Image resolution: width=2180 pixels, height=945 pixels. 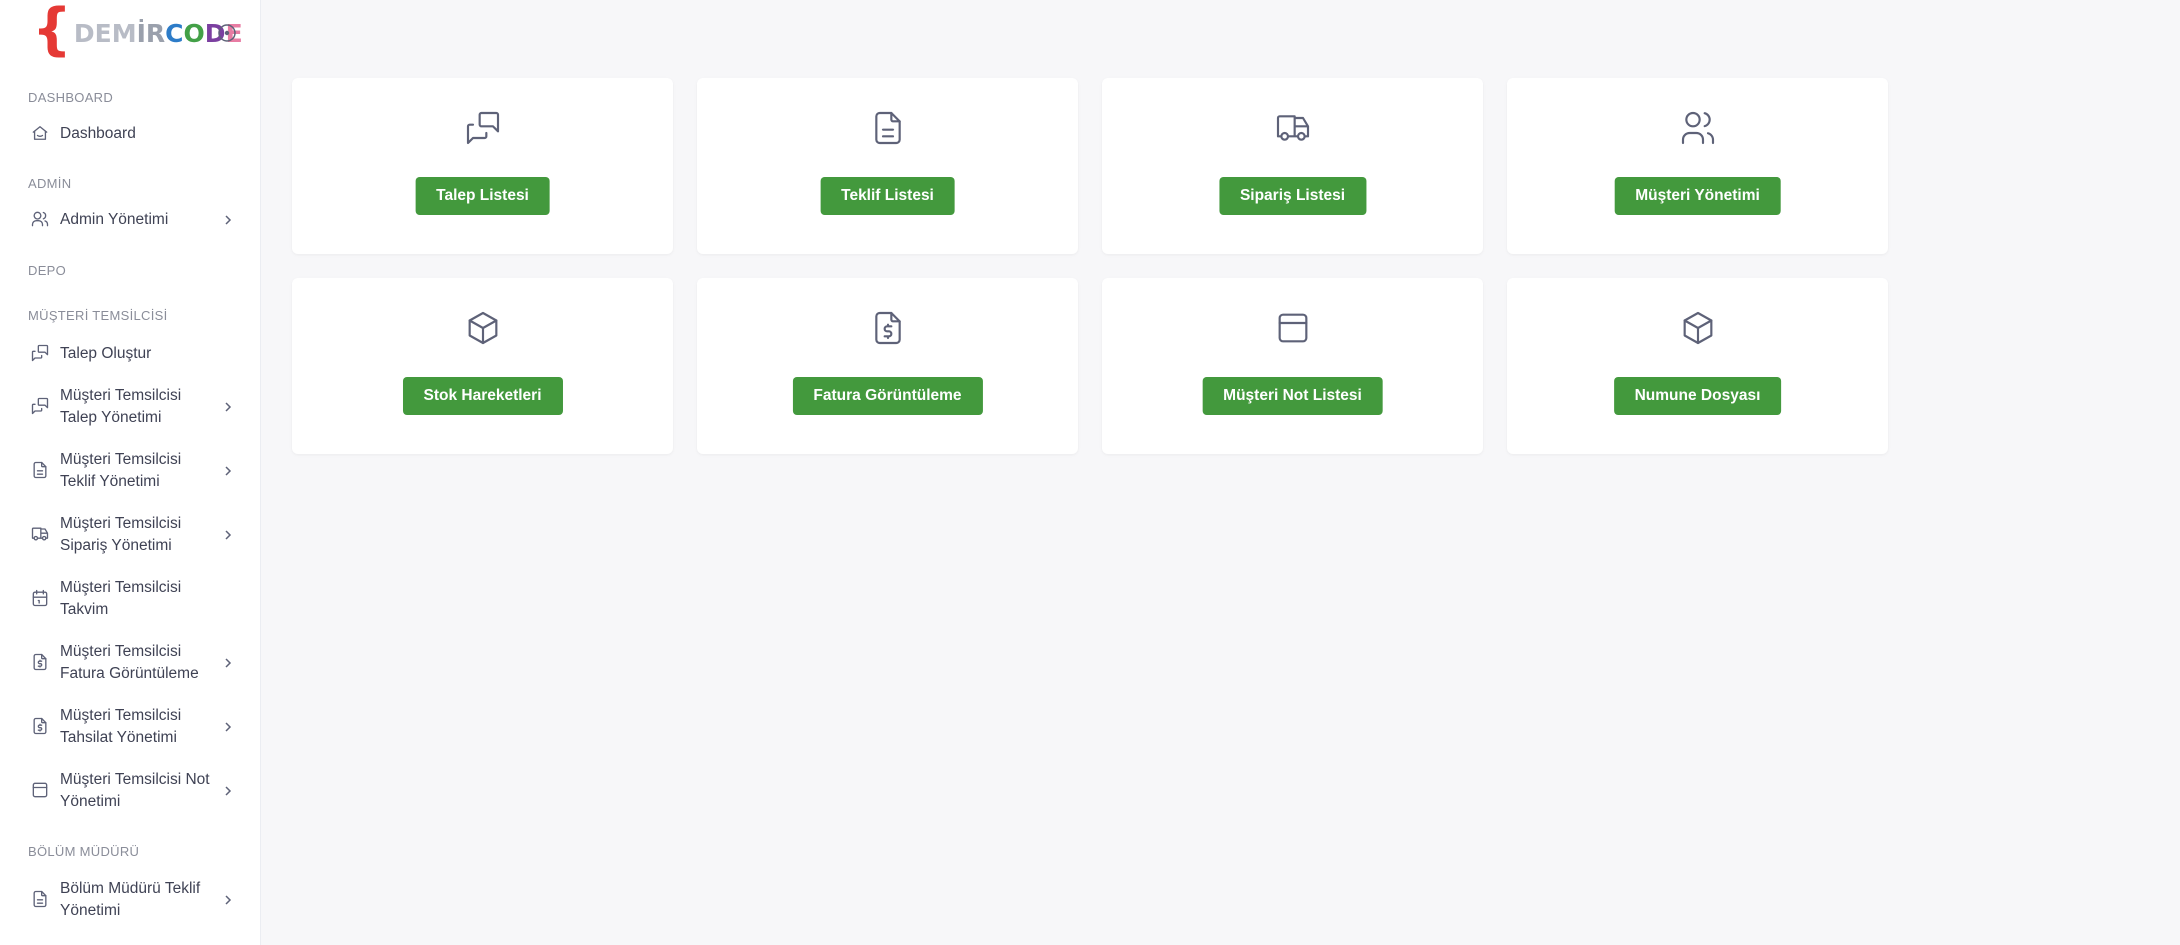 I want to click on sidebar-item-admin: Admin Yönetimi, so click(x=130, y=220).